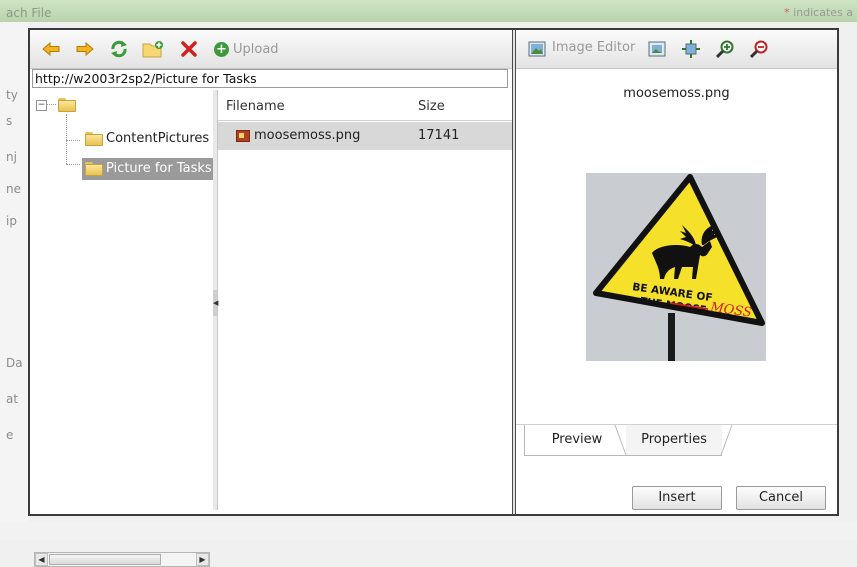 This screenshot has width=857, height=567. Describe the element at coordinates (781, 498) in the screenshot. I see `cancel-button: Cancel` at that location.